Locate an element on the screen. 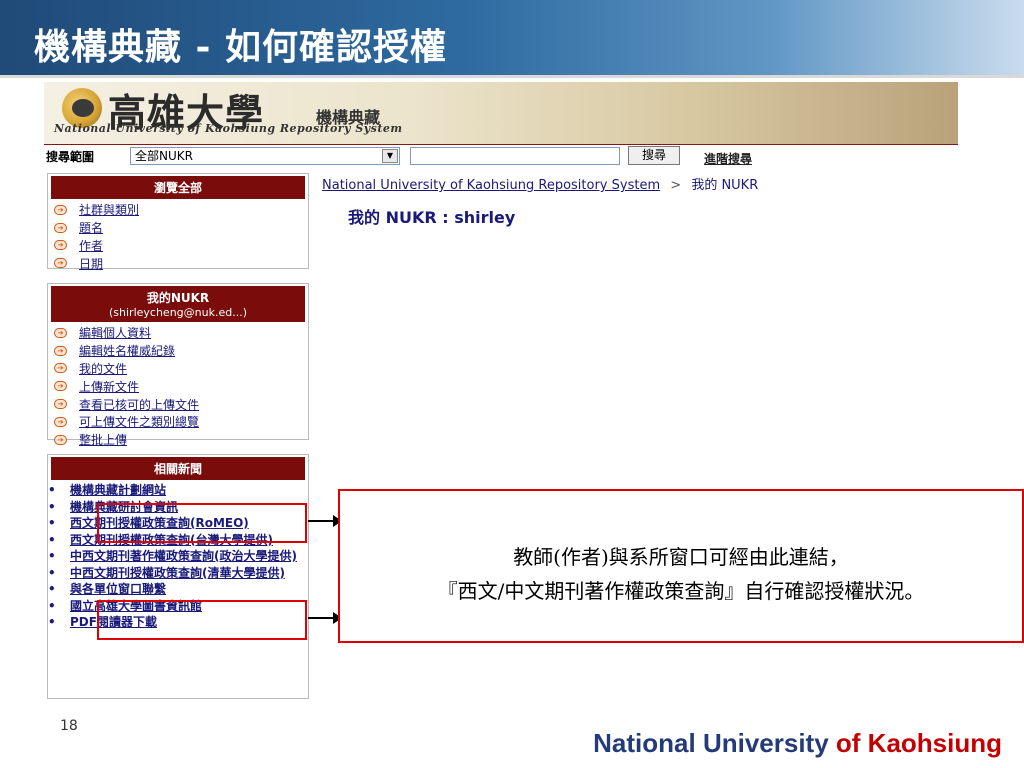 The width and height of the screenshot is (1024, 768). user-email: (shirleycheng@nuk.ed...) is located at coordinates (178, 312).